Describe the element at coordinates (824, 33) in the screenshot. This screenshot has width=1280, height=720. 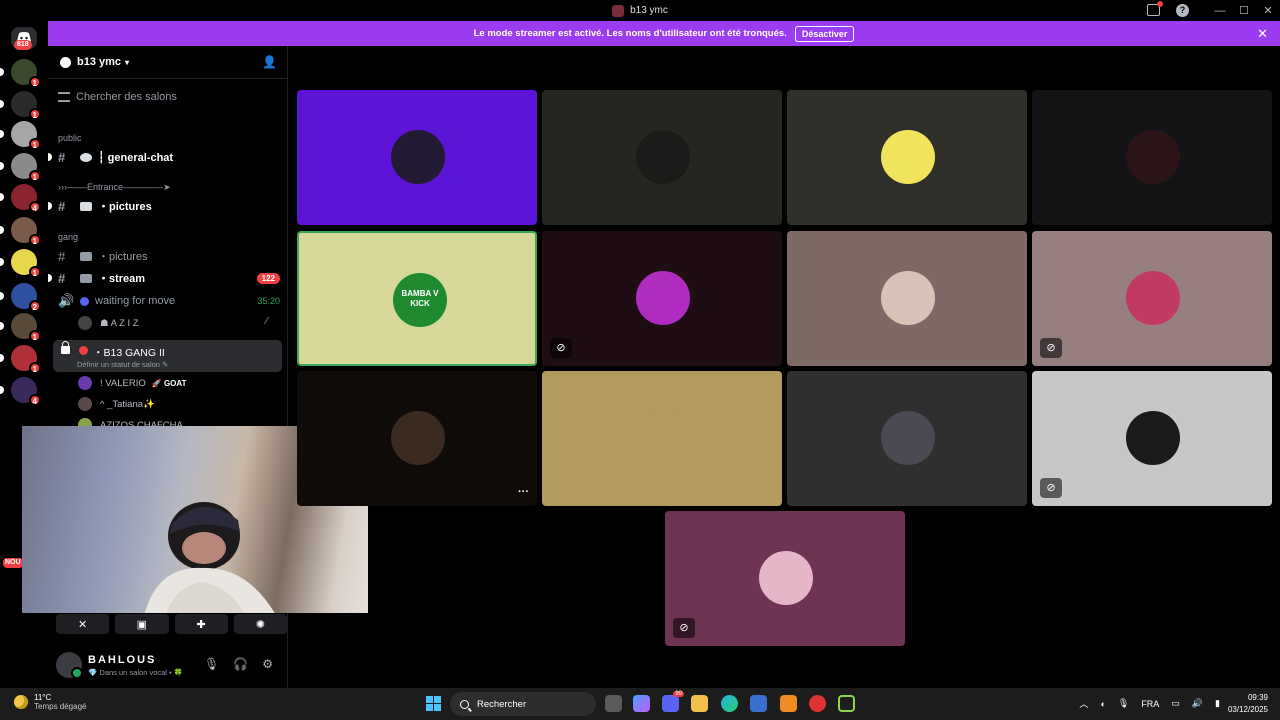
I see `disable-streamer-button: Désactiver` at that location.